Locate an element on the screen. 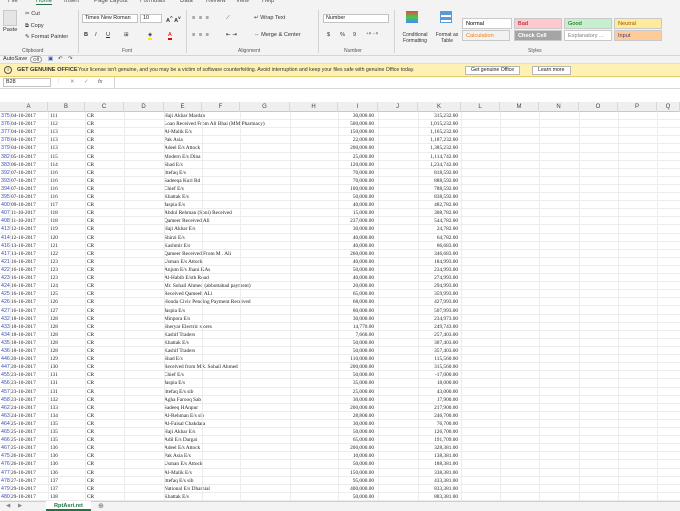 This screenshot has width=680, height=511. voucher-cell: 127 is located at coordinates (67, 311).